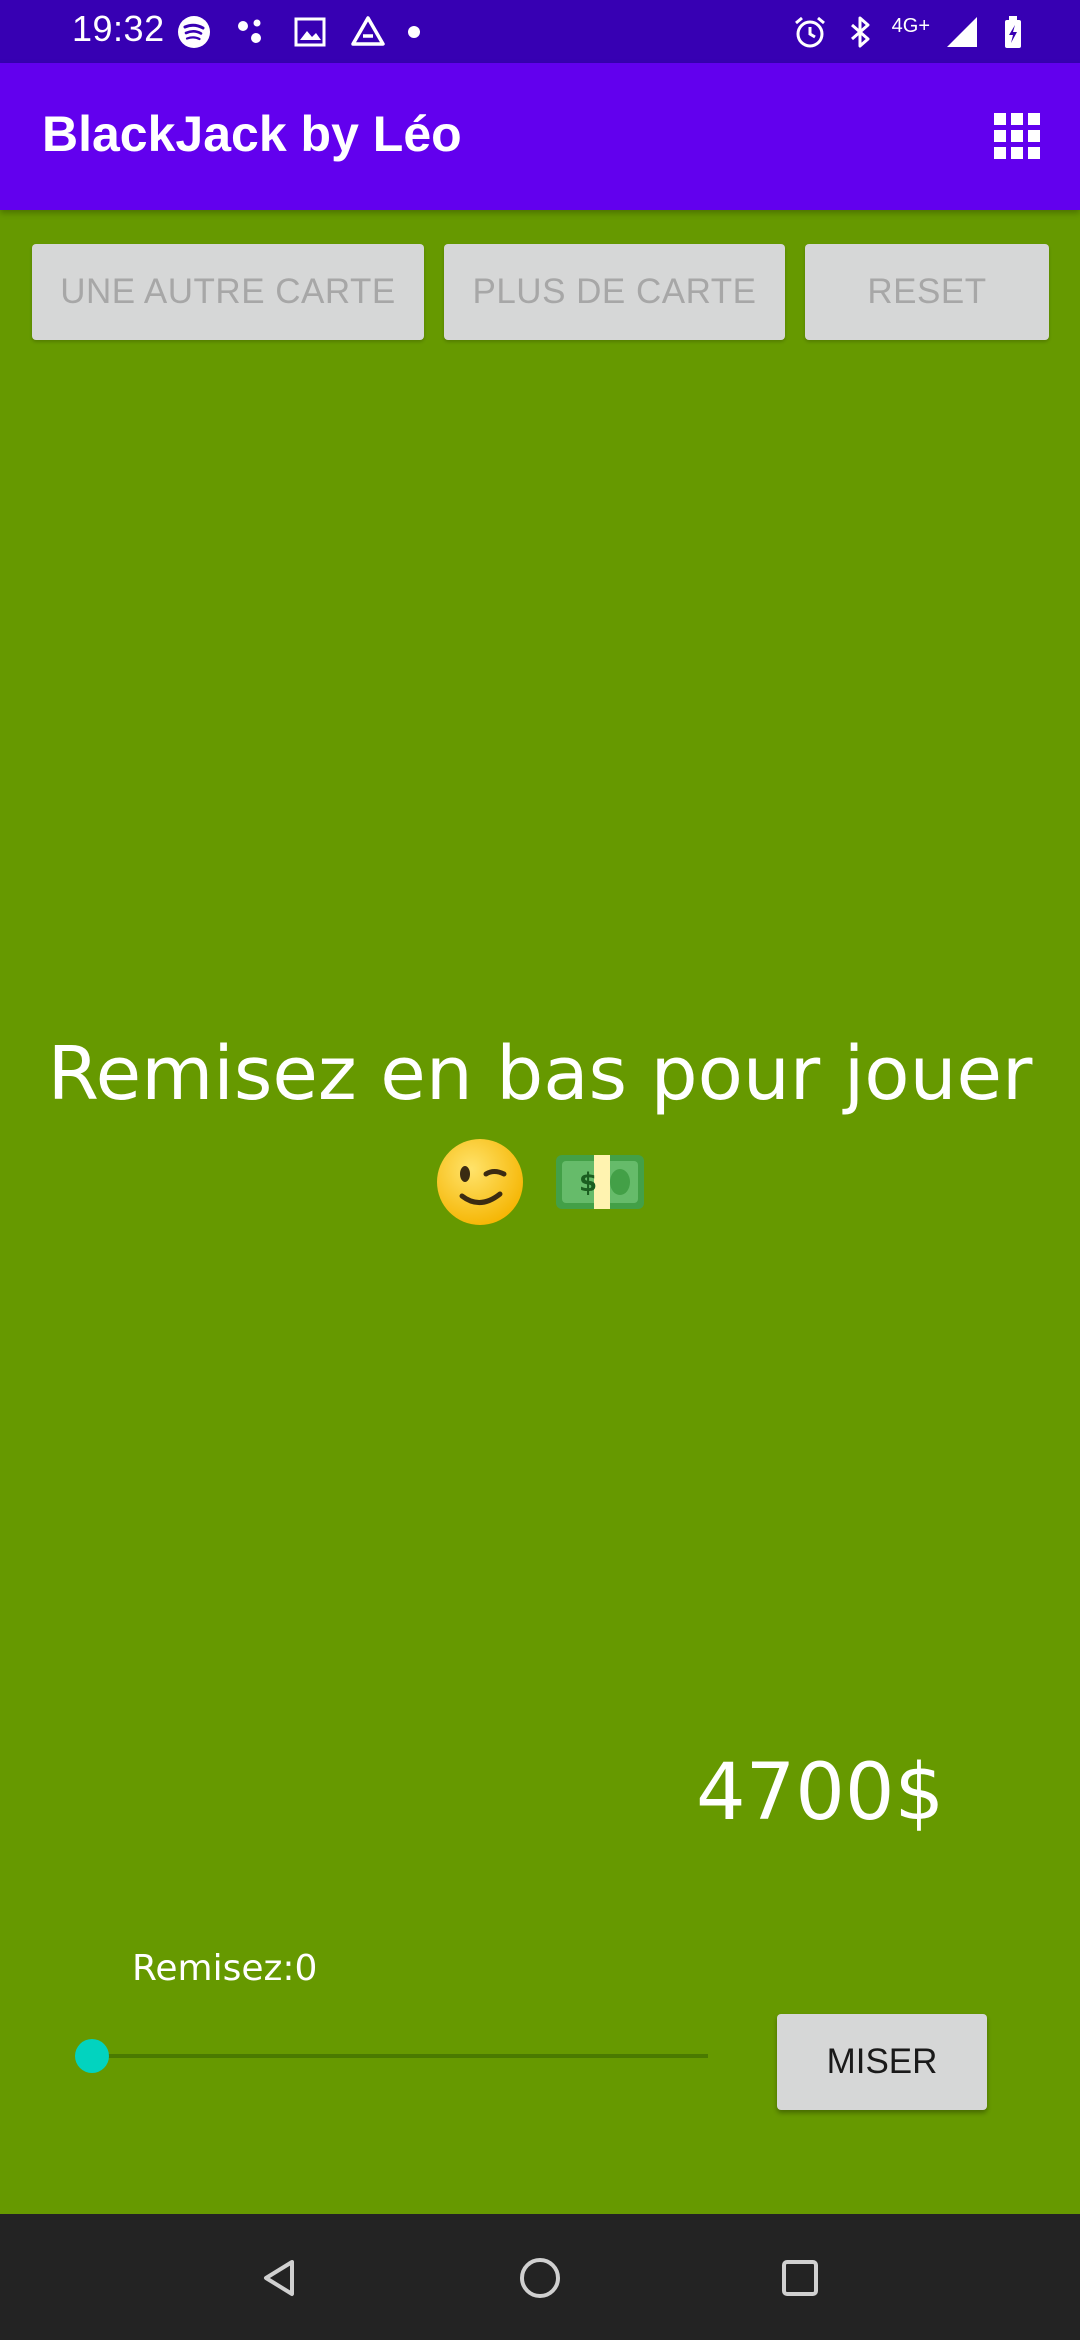 The height and width of the screenshot is (2340, 1080). What do you see at coordinates (540, 136) in the screenshot?
I see `app-bar: BlackJack by Léo` at bounding box center [540, 136].